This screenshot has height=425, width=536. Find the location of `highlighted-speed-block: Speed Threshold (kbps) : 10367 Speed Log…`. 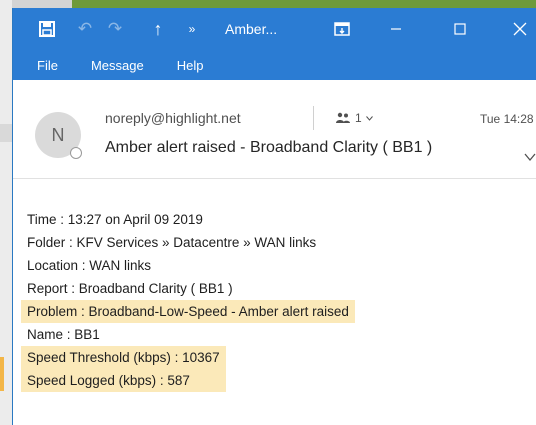

highlighted-speed-block: Speed Threshold (kbps) : 10367 Speed Log… is located at coordinates (123, 369).